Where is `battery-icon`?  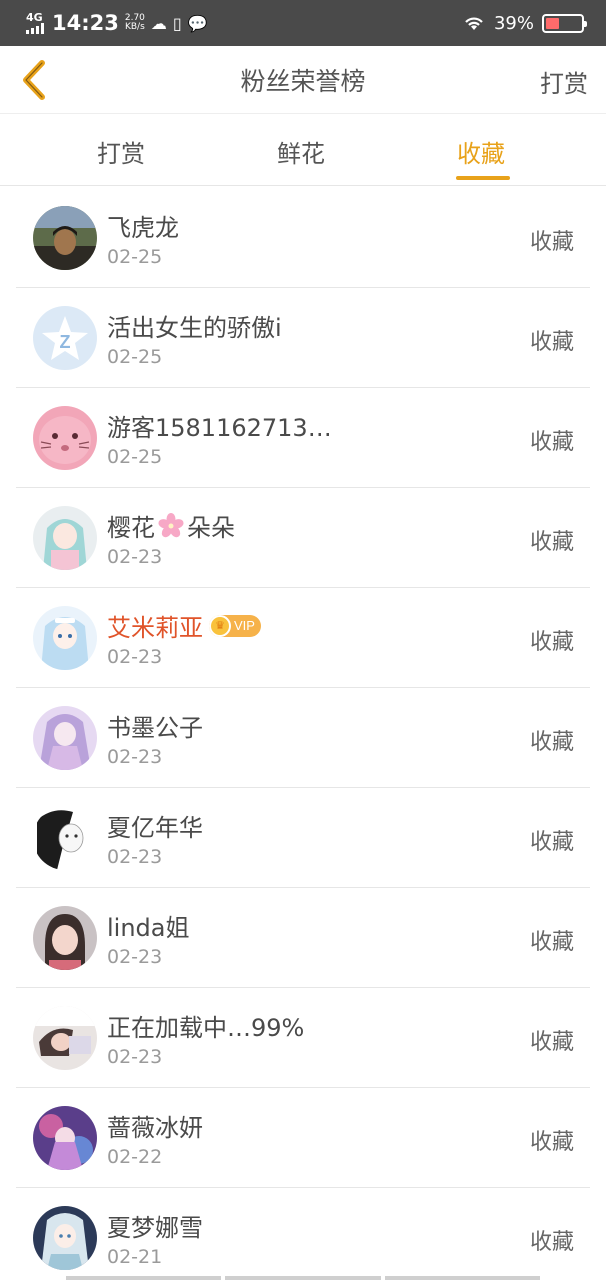
battery-icon is located at coordinates (564, 23).